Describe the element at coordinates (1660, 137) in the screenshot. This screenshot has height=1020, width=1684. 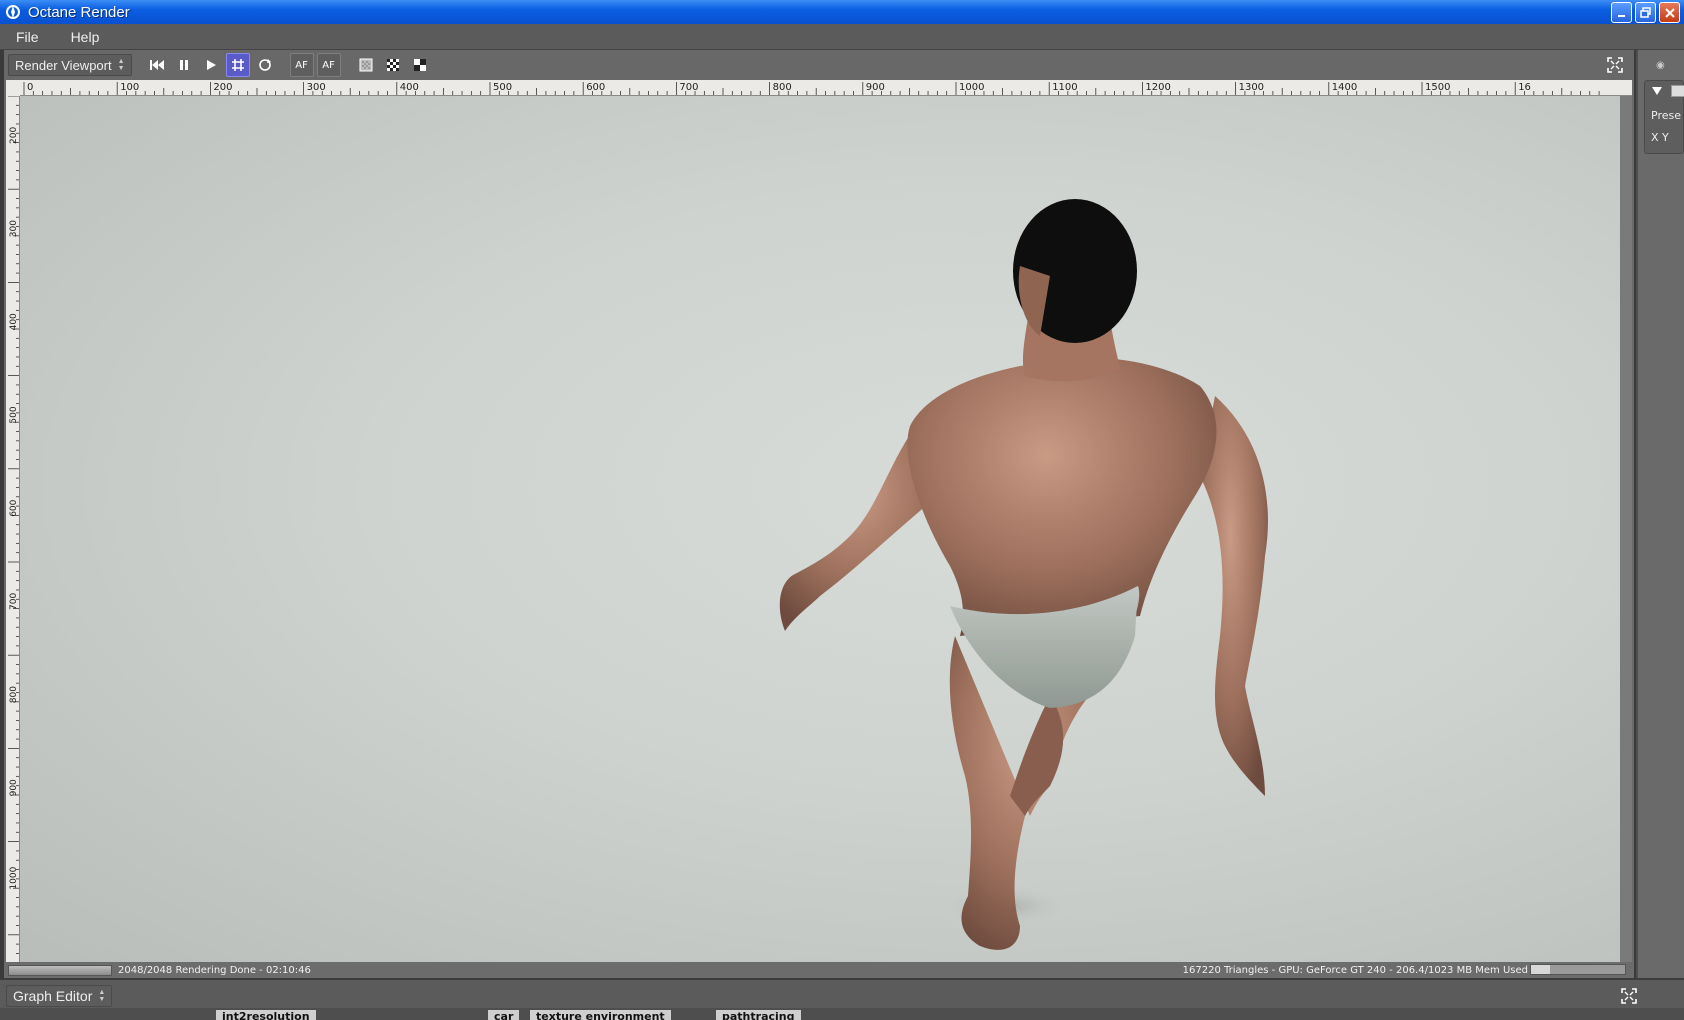
I see `xy-label: X Y` at that location.